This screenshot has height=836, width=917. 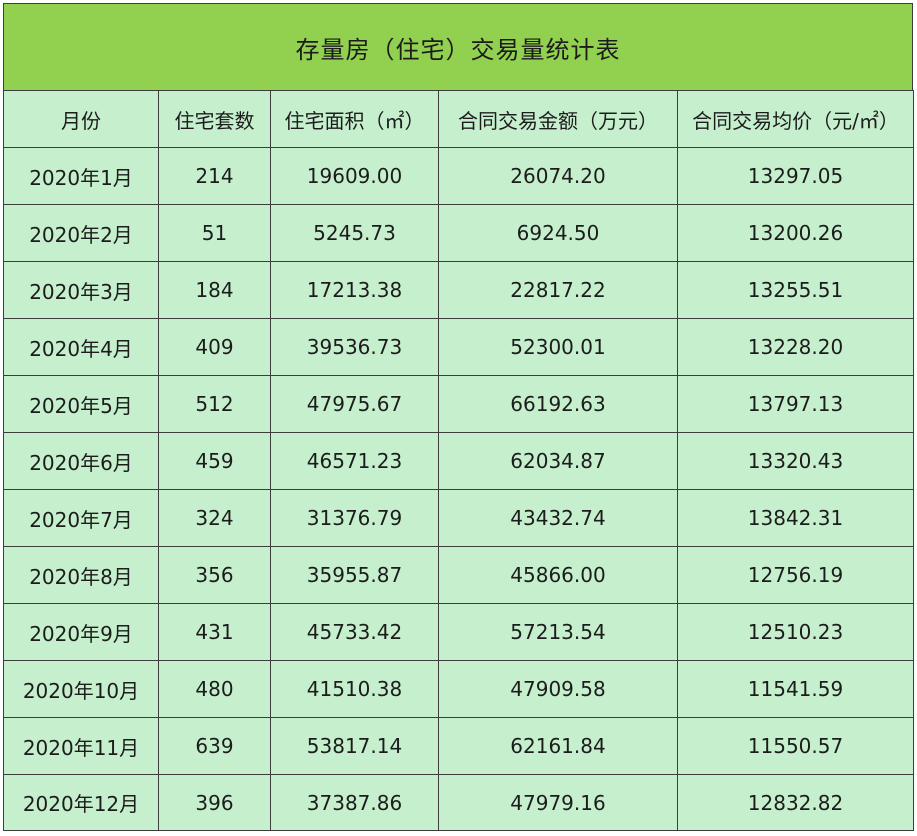 I want to click on cell-month: 2020年1月, so click(x=81, y=176).